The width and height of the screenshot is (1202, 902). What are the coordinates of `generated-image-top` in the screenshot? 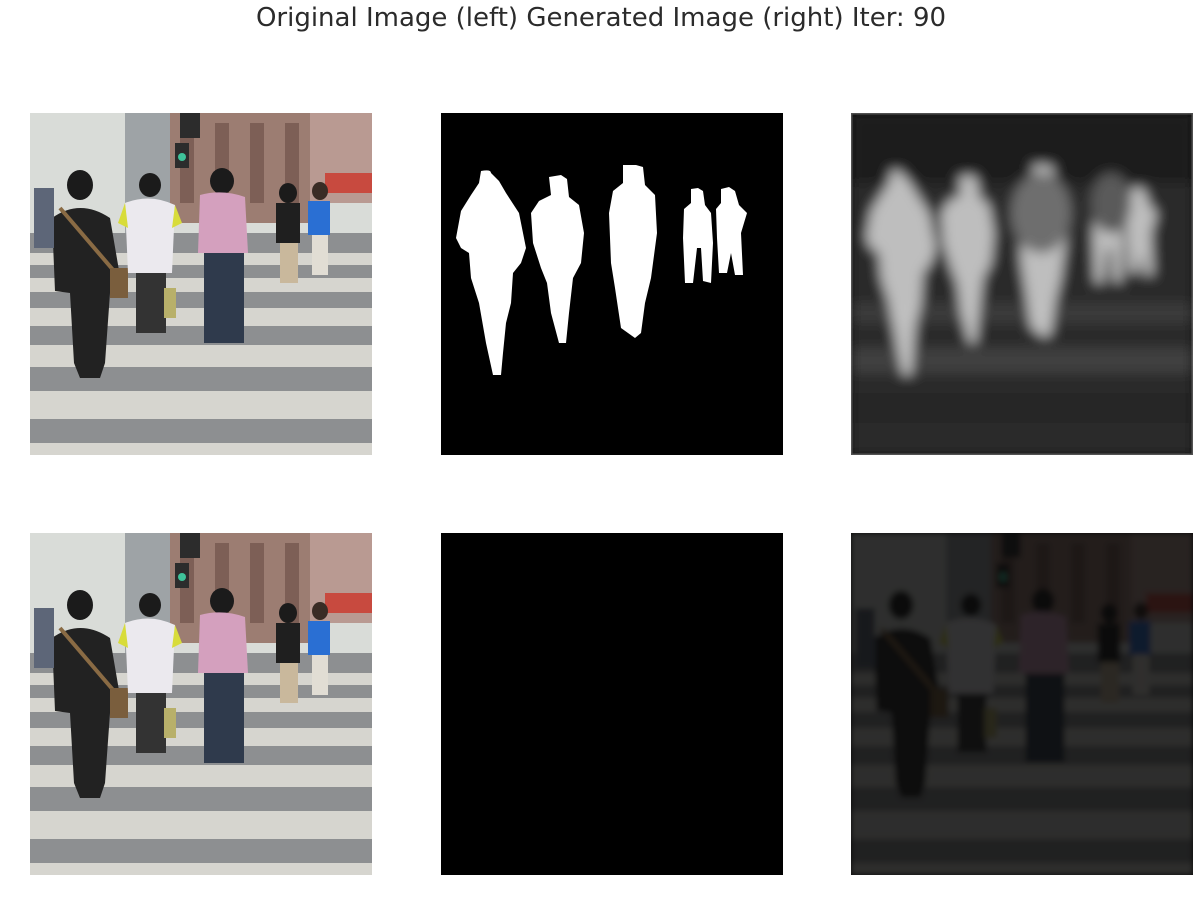 It's located at (1022, 284).